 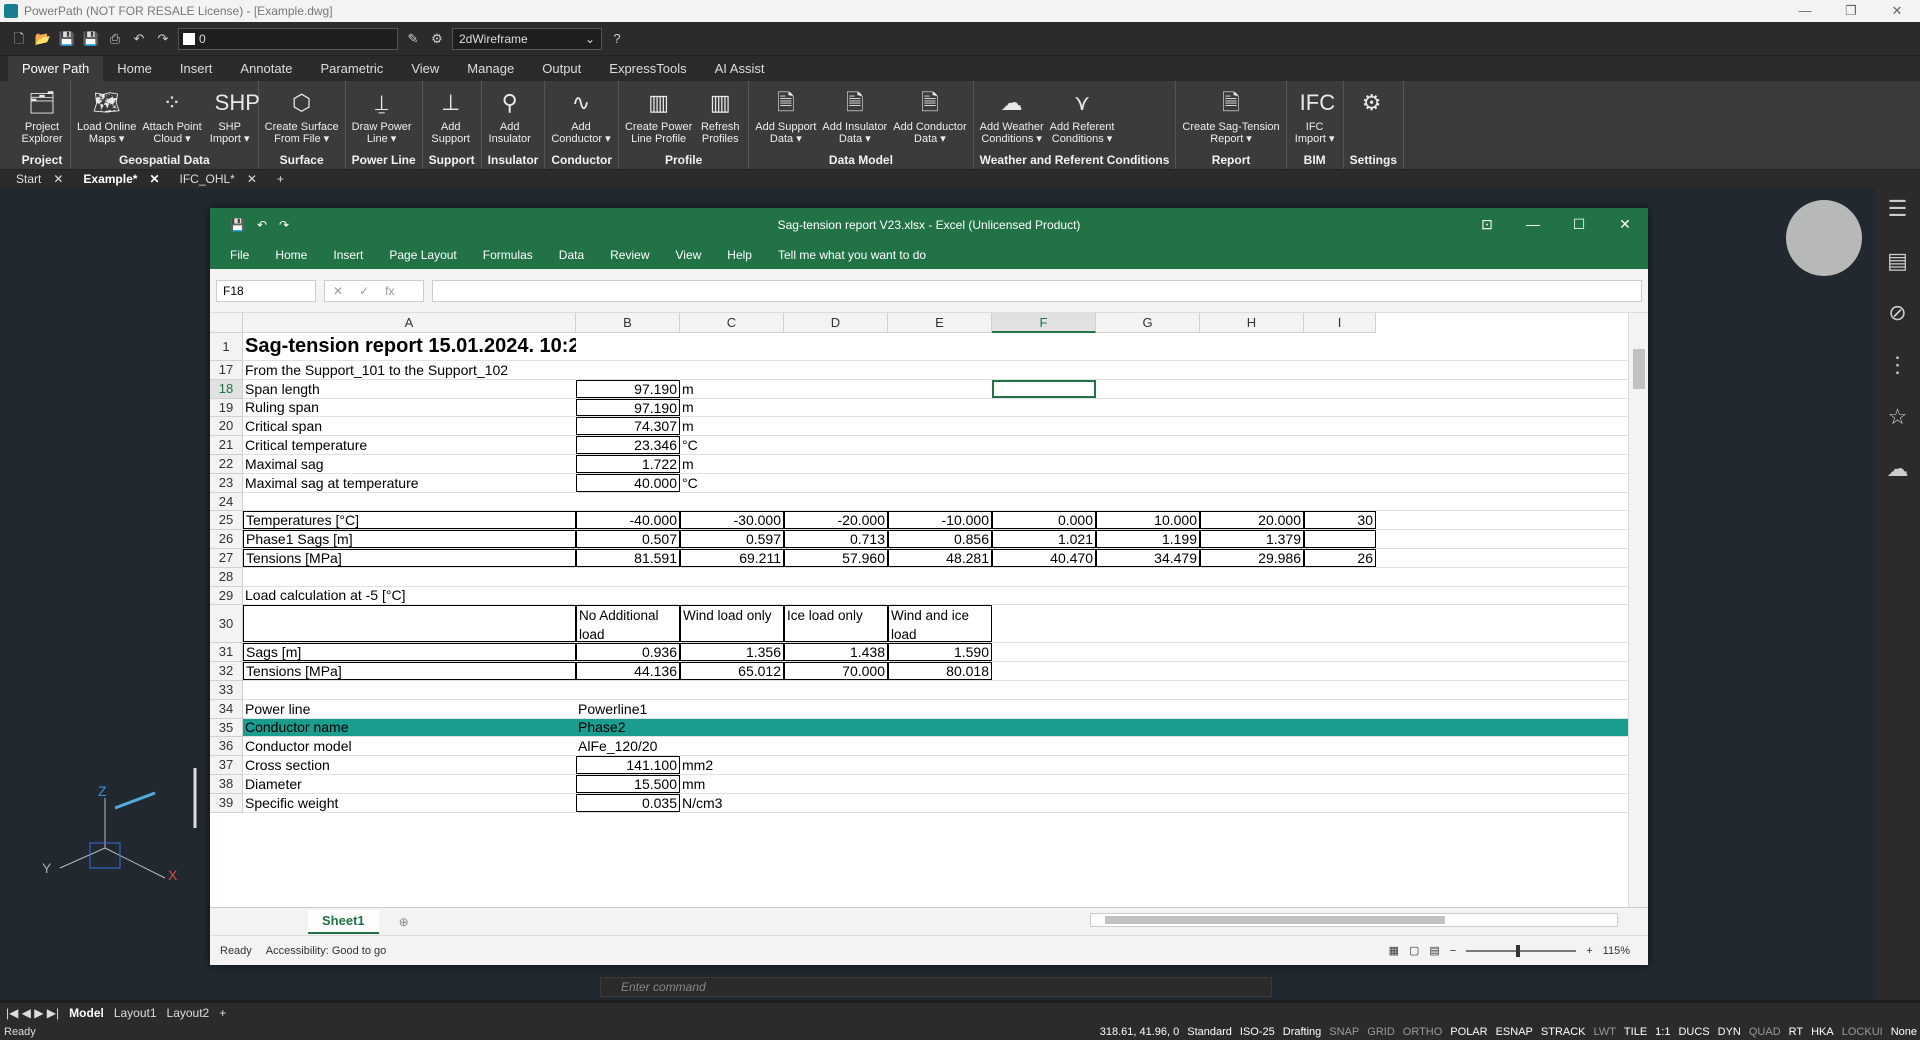 I want to click on cell: 20.000, so click(x=1252, y=520).